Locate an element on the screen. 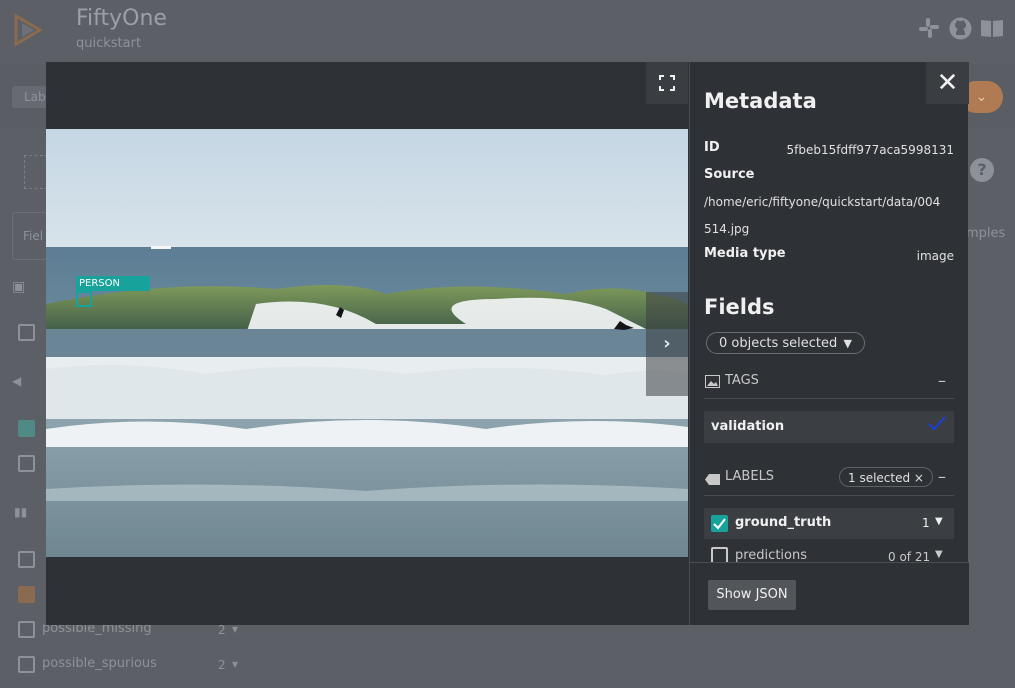 The image size is (1015, 688). slack-icon is located at coordinates (929, 30).